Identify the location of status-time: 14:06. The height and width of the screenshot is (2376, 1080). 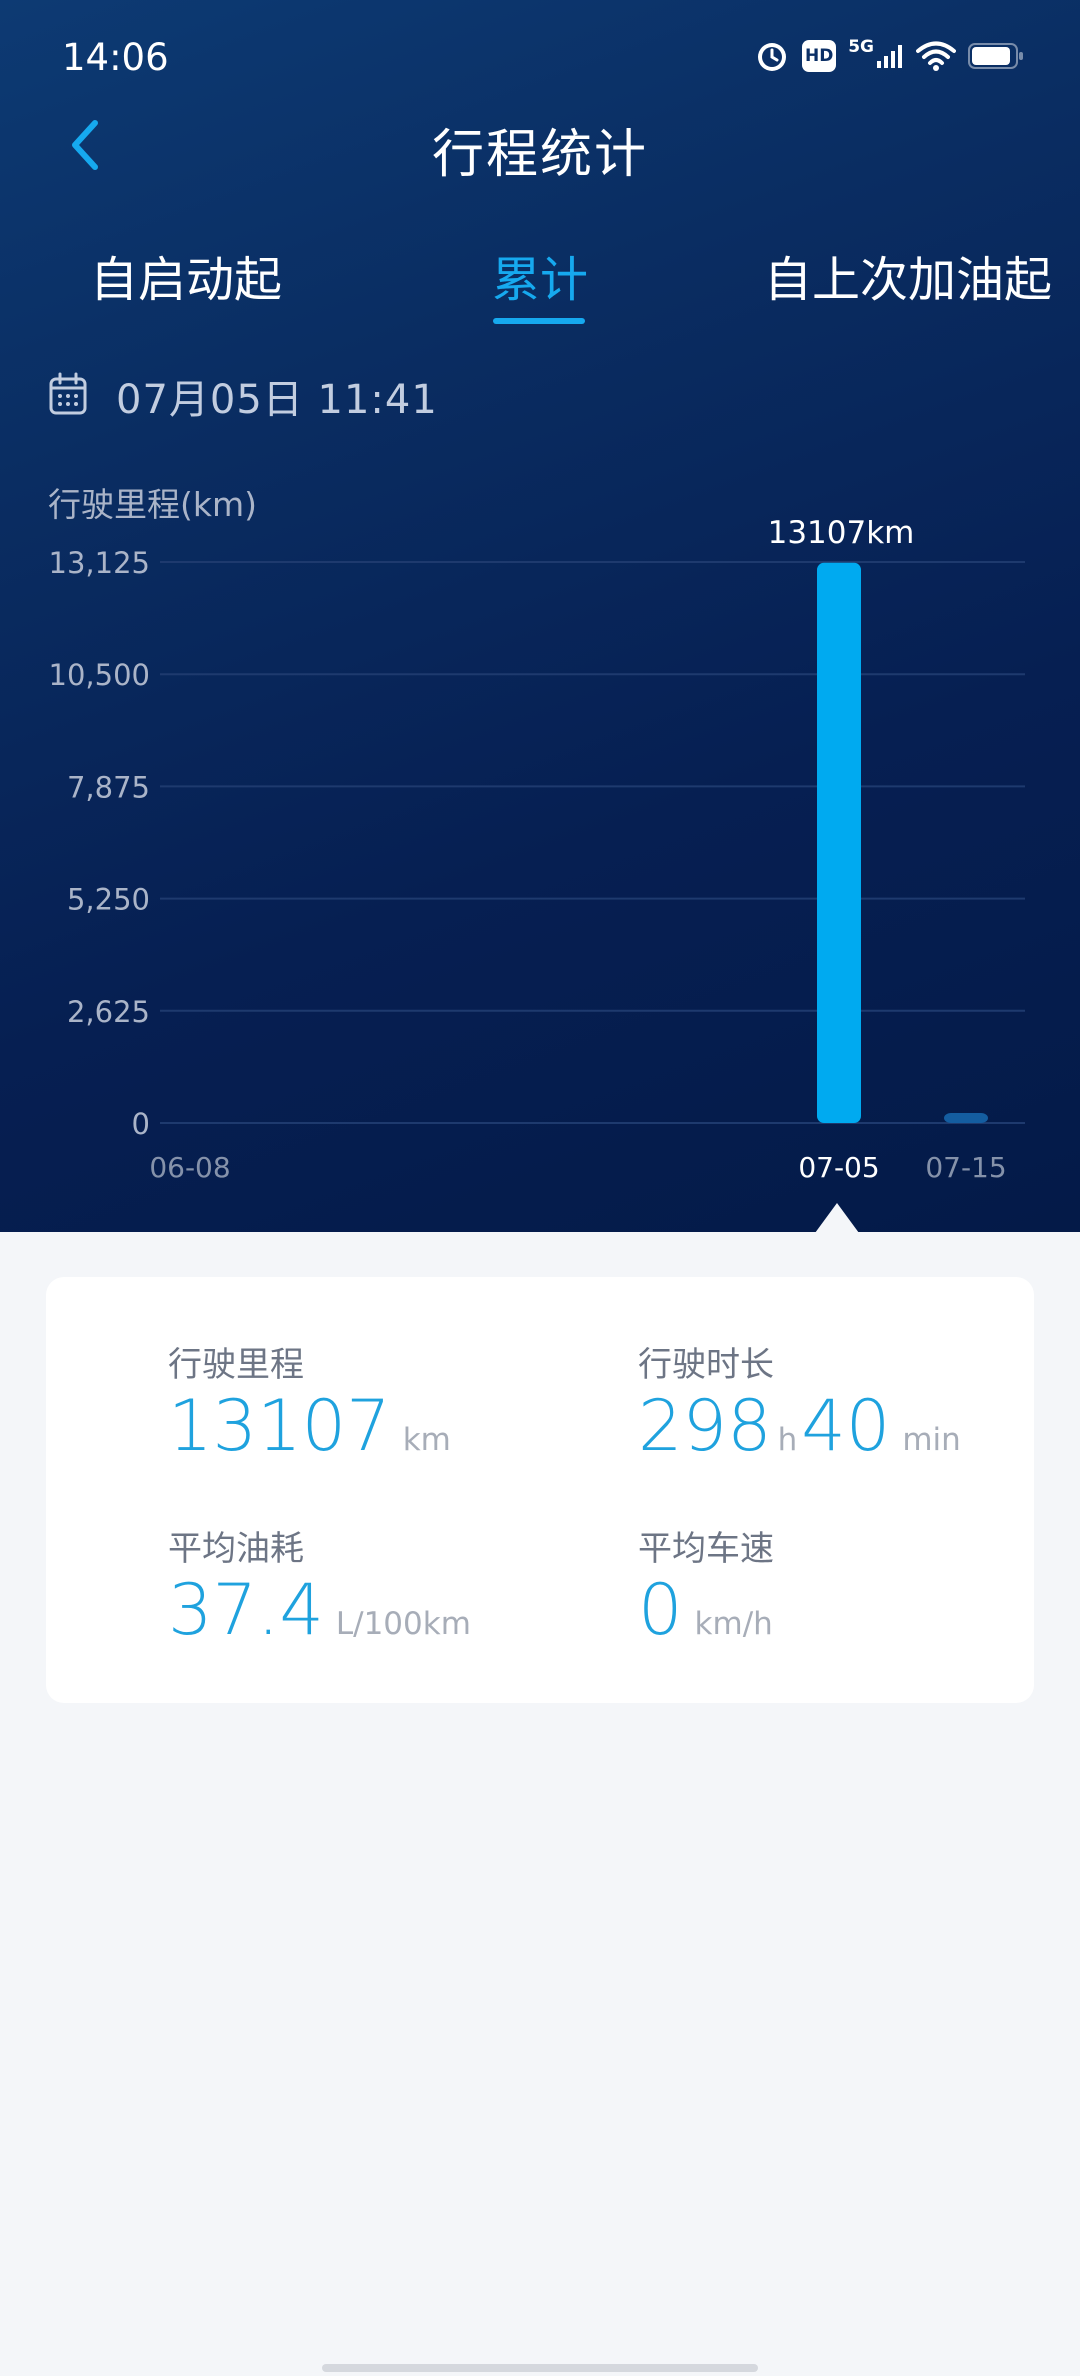
(115, 57).